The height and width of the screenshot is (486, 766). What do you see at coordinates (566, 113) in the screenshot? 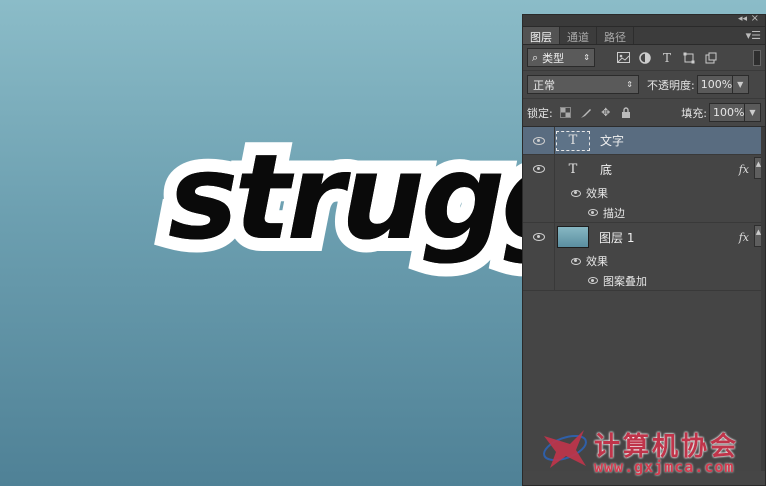
I see `lock-transparent-pixels-icon` at bounding box center [566, 113].